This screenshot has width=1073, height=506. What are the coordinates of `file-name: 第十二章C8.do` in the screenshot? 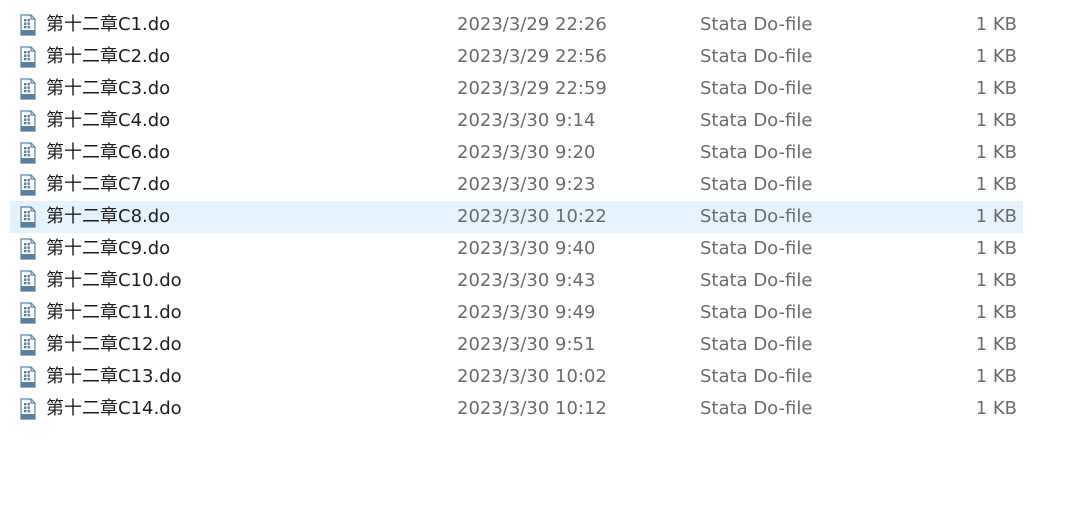 It's located at (108, 217).